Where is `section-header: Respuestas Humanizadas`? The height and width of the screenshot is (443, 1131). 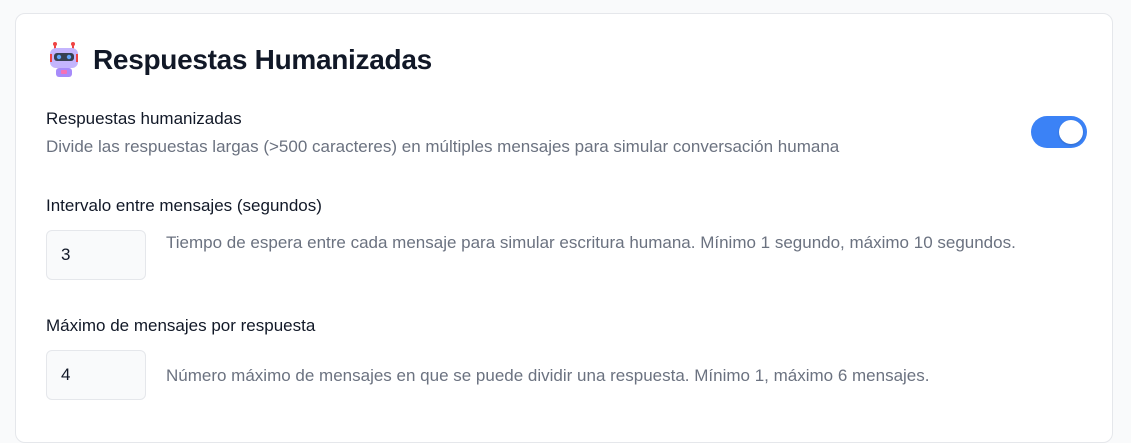
section-header: Respuestas Humanizadas is located at coordinates (239, 60).